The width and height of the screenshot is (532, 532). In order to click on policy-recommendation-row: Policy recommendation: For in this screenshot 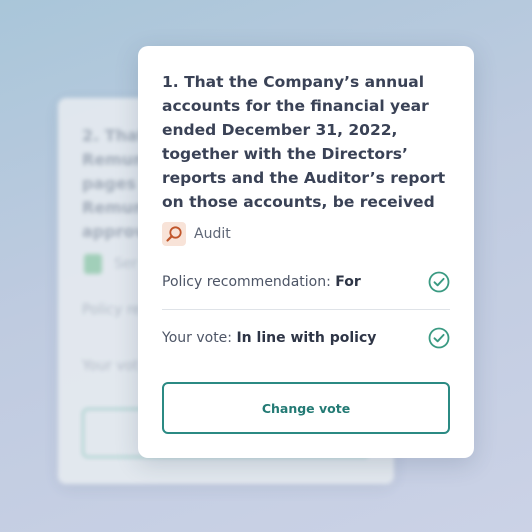, I will do `click(306, 282)`.